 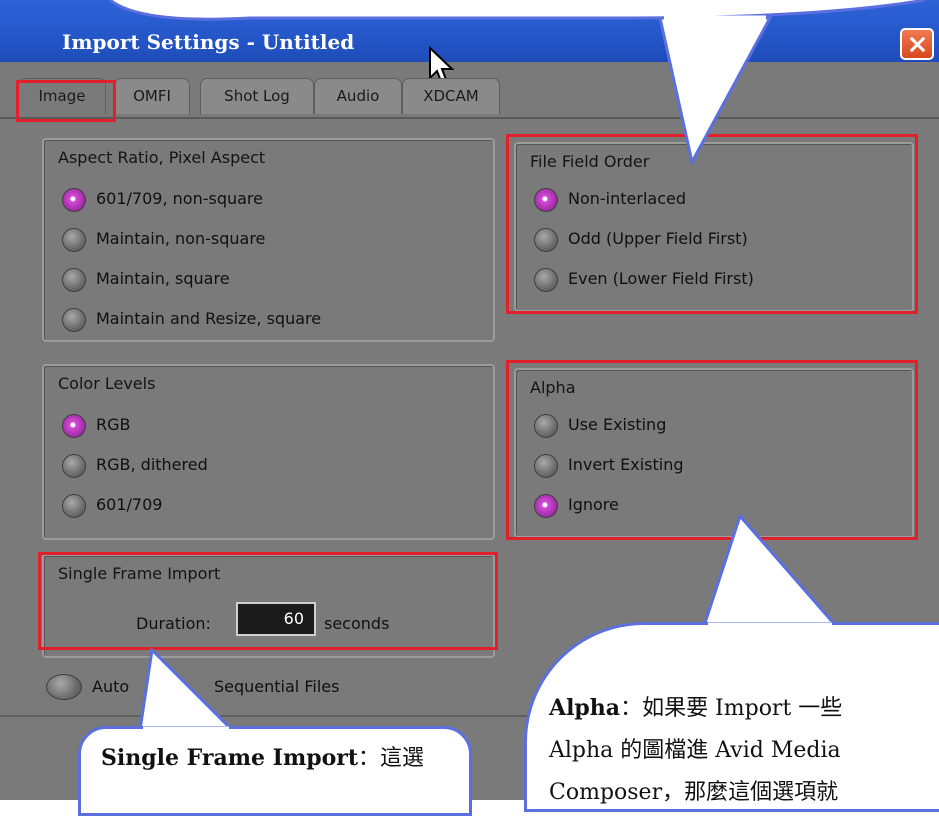 I want to click on callout-alpha-cover, so click(x=770, y=625).